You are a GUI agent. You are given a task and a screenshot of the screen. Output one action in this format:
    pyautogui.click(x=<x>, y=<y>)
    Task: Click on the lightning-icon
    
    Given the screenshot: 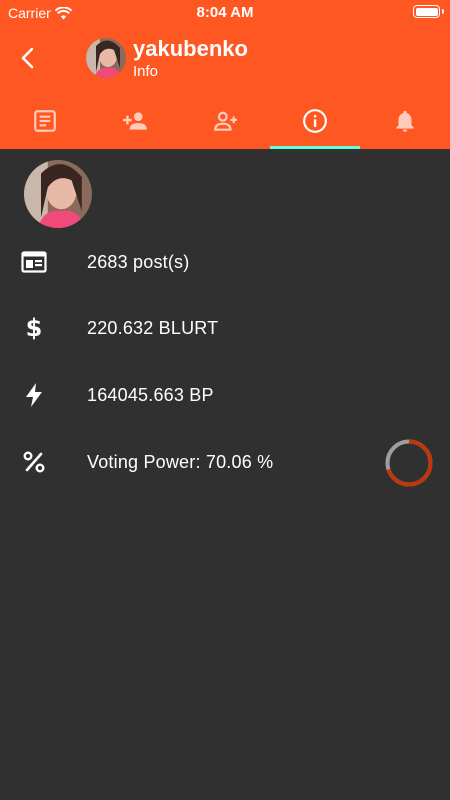 What is the action you would take?
    pyautogui.click(x=34, y=395)
    